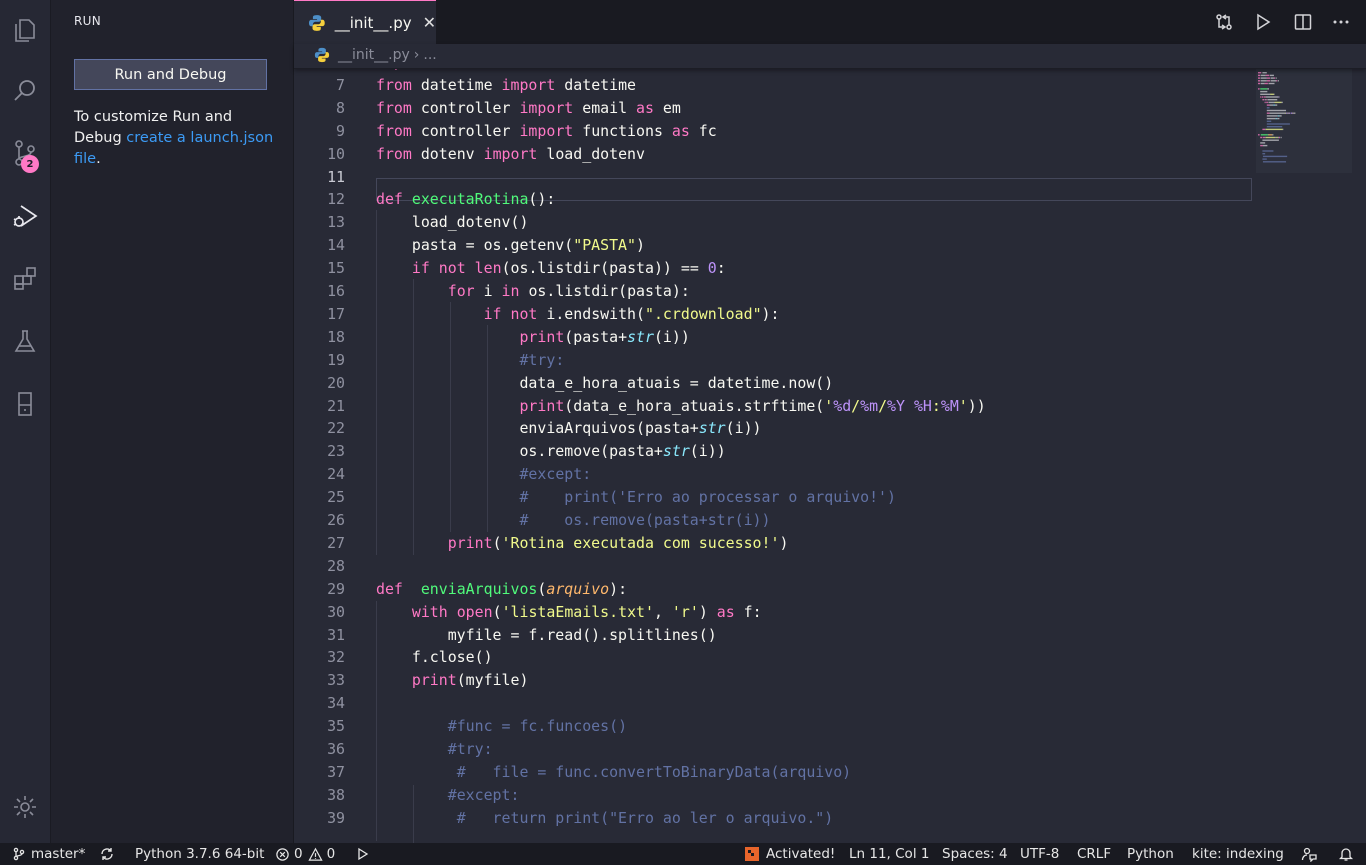 The height and width of the screenshot is (865, 1366). What do you see at coordinates (774, 360) in the screenshot?
I see `code-line: 19 #try:` at bounding box center [774, 360].